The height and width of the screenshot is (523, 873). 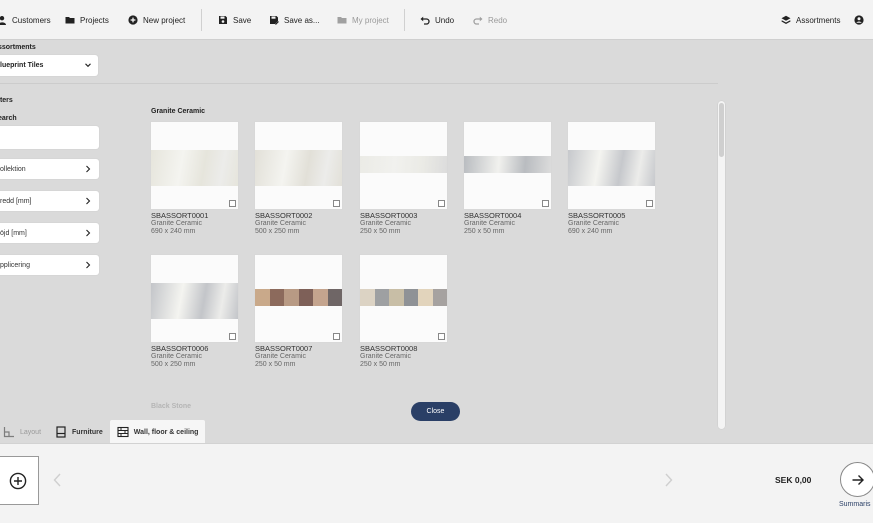 I want to click on filter-row: ollektion, so click(x=49, y=169).